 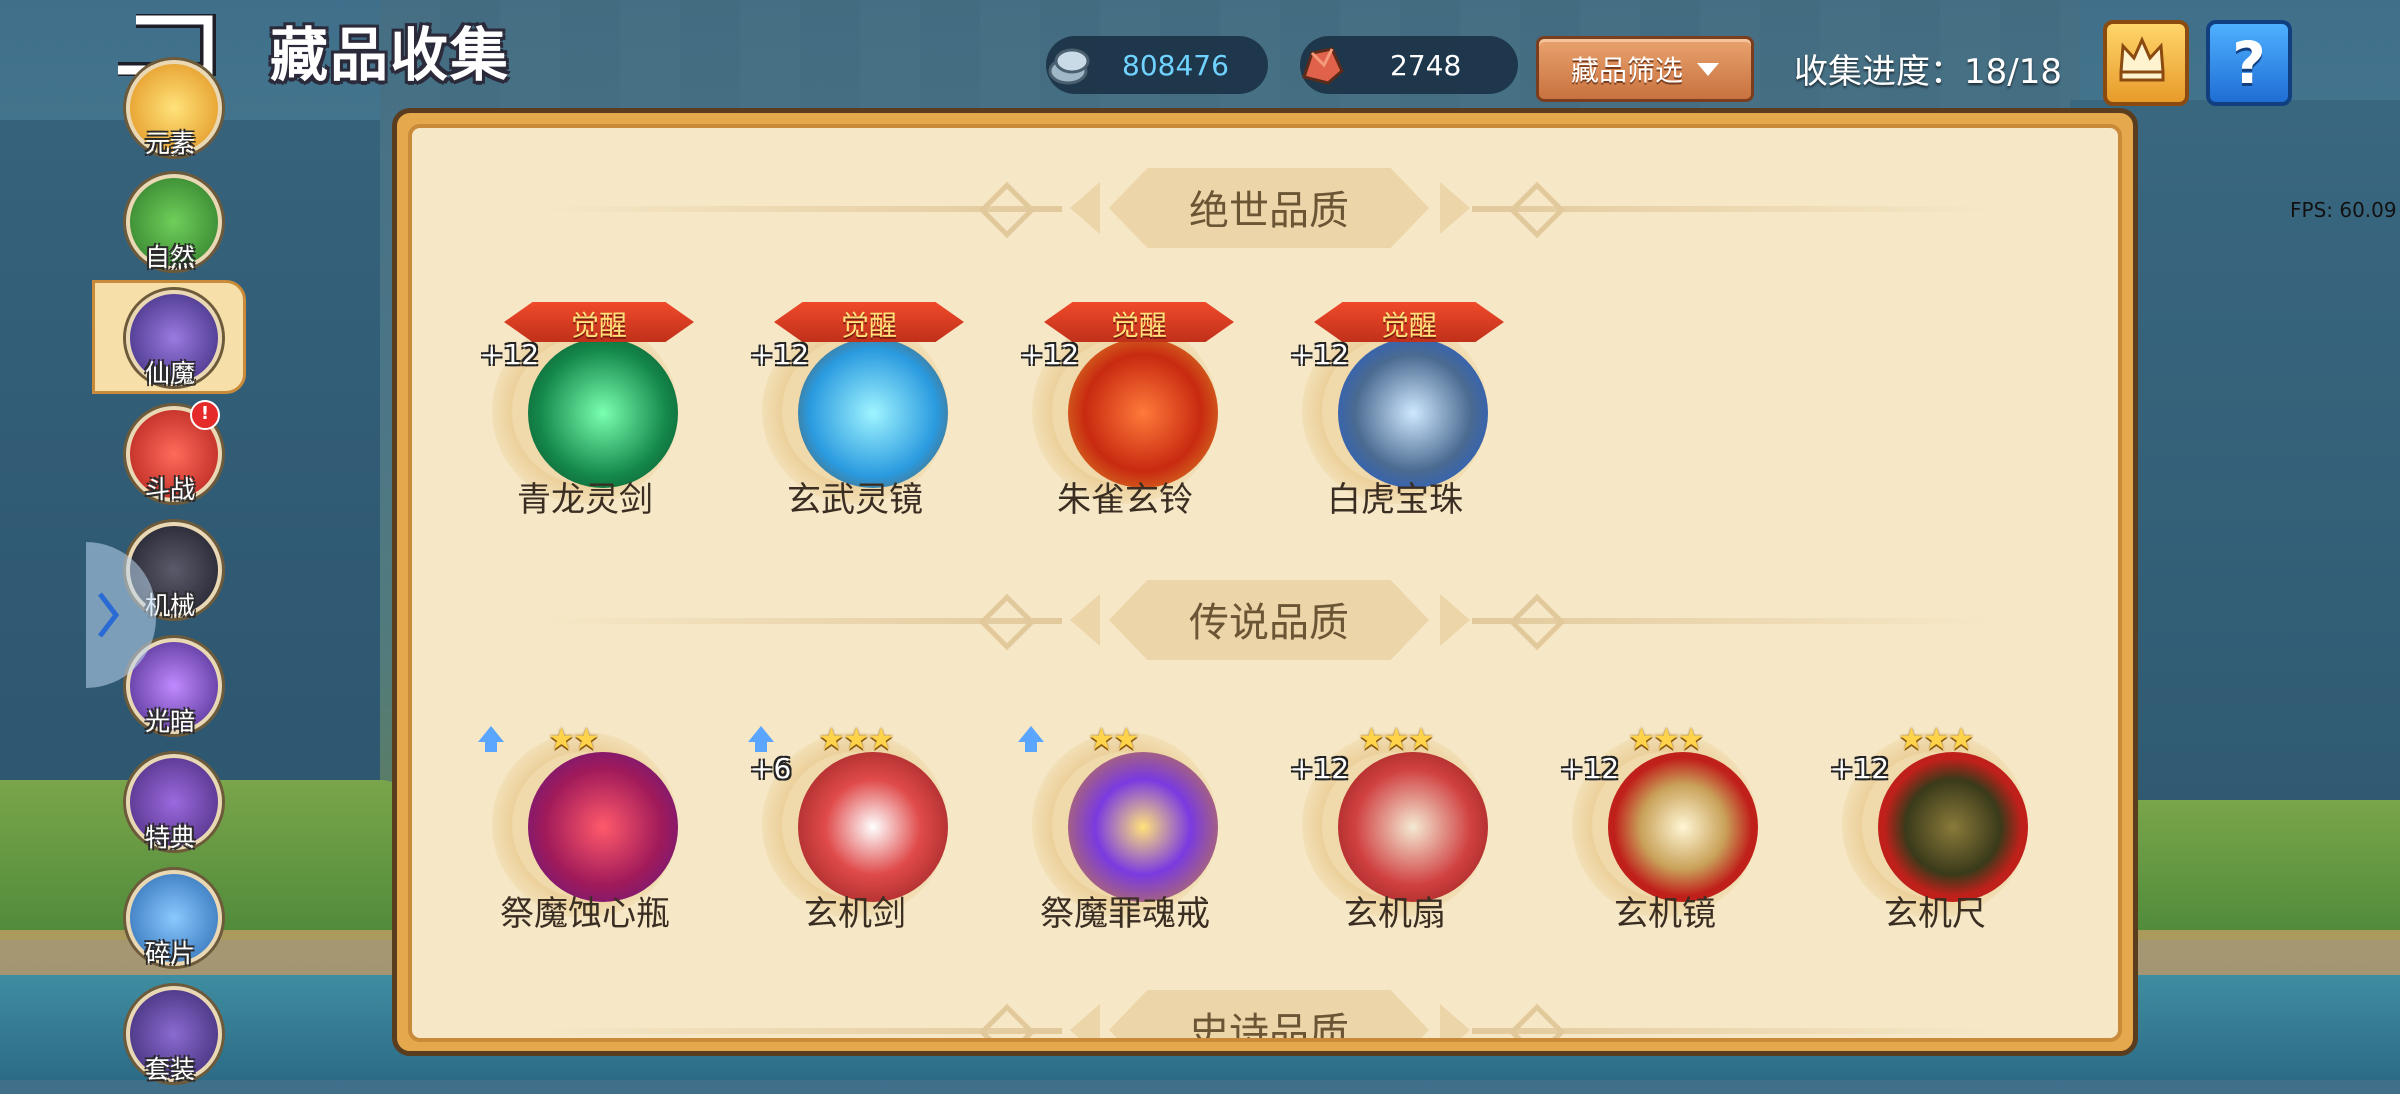 I want to click on collection-progress: 收集进度：18/18, so click(x=1928, y=72).